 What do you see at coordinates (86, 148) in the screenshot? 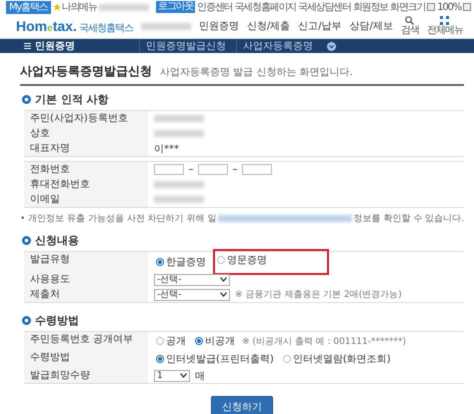
I see `field-label: 대표자명` at bounding box center [86, 148].